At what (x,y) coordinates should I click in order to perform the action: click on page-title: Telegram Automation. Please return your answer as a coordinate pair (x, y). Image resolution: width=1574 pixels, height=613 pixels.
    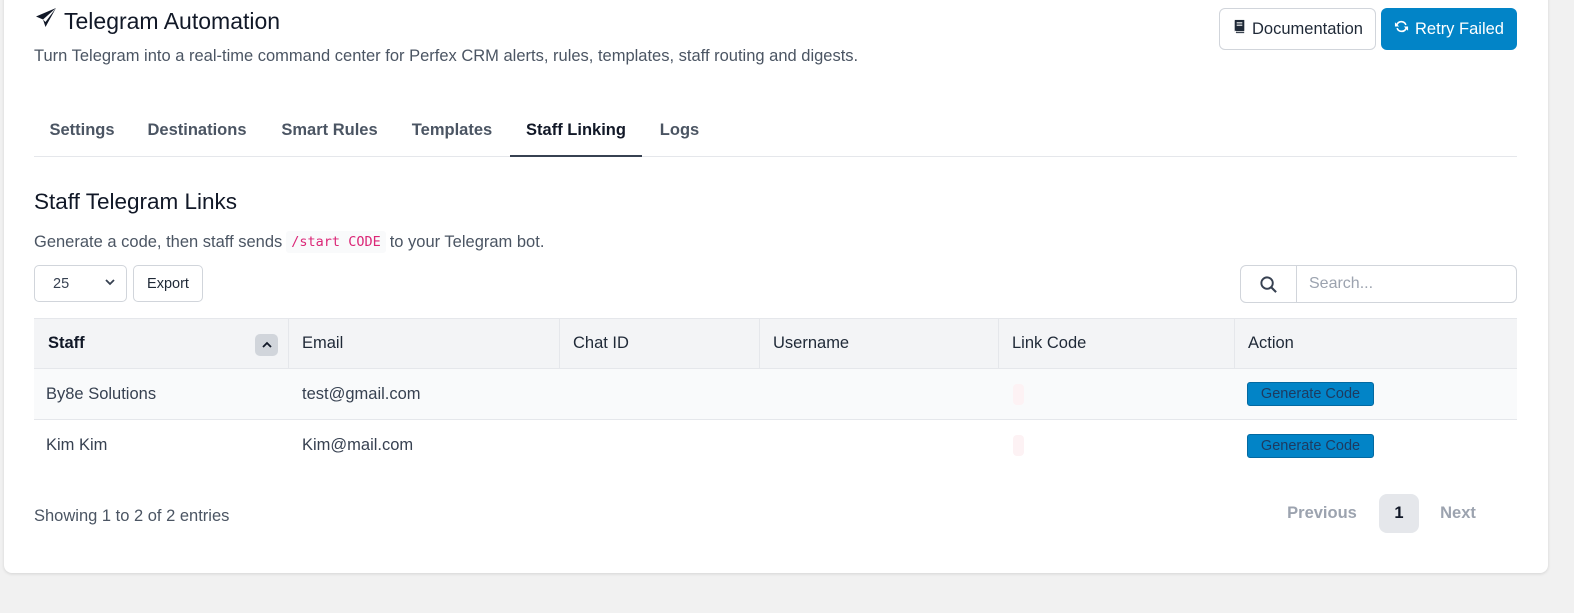
    Looking at the image, I should click on (172, 20).